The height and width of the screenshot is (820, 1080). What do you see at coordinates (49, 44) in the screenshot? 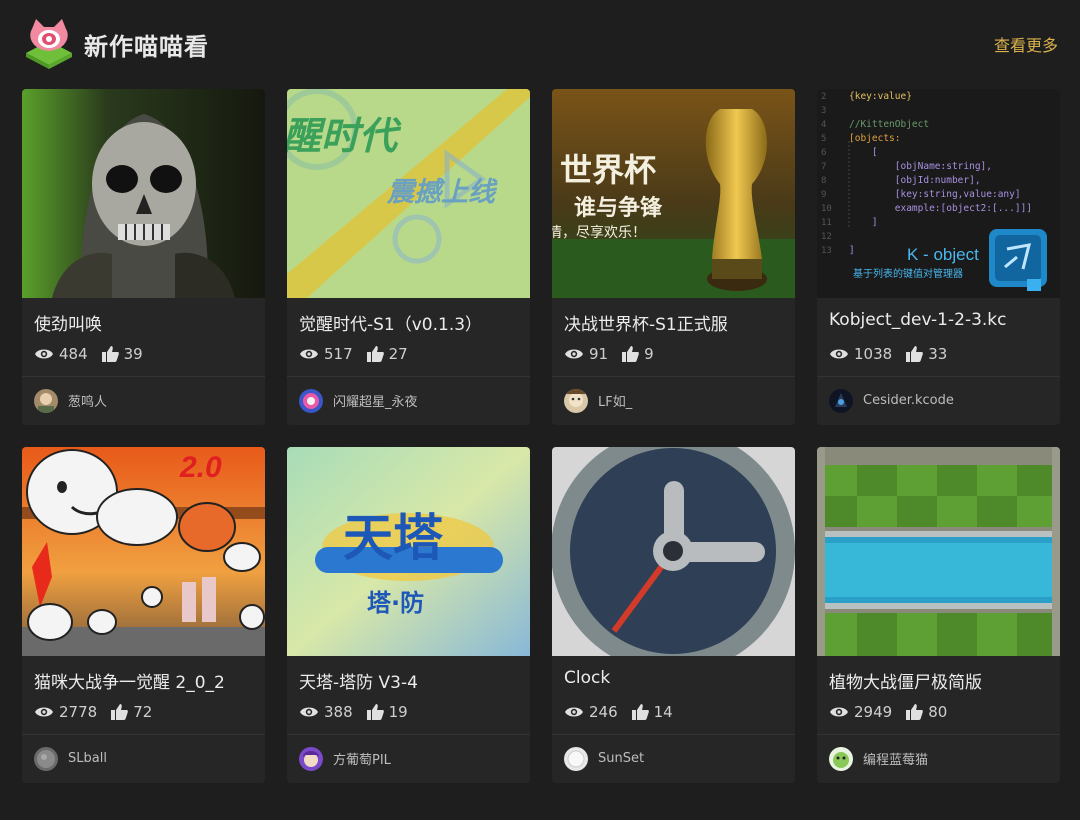
I see `kitten-logo-icon` at bounding box center [49, 44].